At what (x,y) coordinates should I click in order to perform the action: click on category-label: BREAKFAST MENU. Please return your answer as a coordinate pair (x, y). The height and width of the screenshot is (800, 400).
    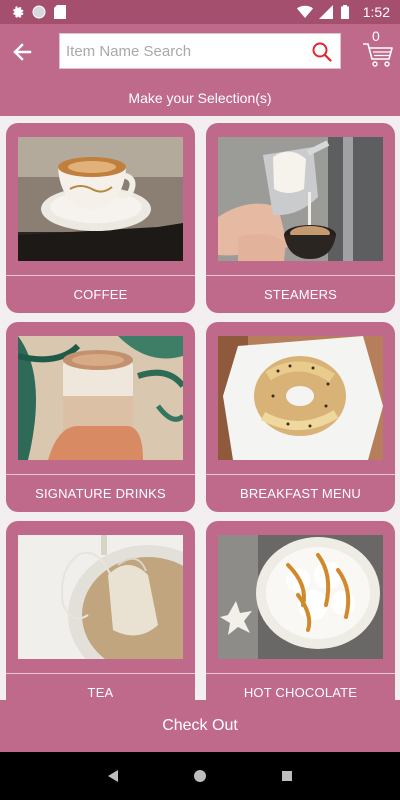
    Looking at the image, I should click on (300, 493).